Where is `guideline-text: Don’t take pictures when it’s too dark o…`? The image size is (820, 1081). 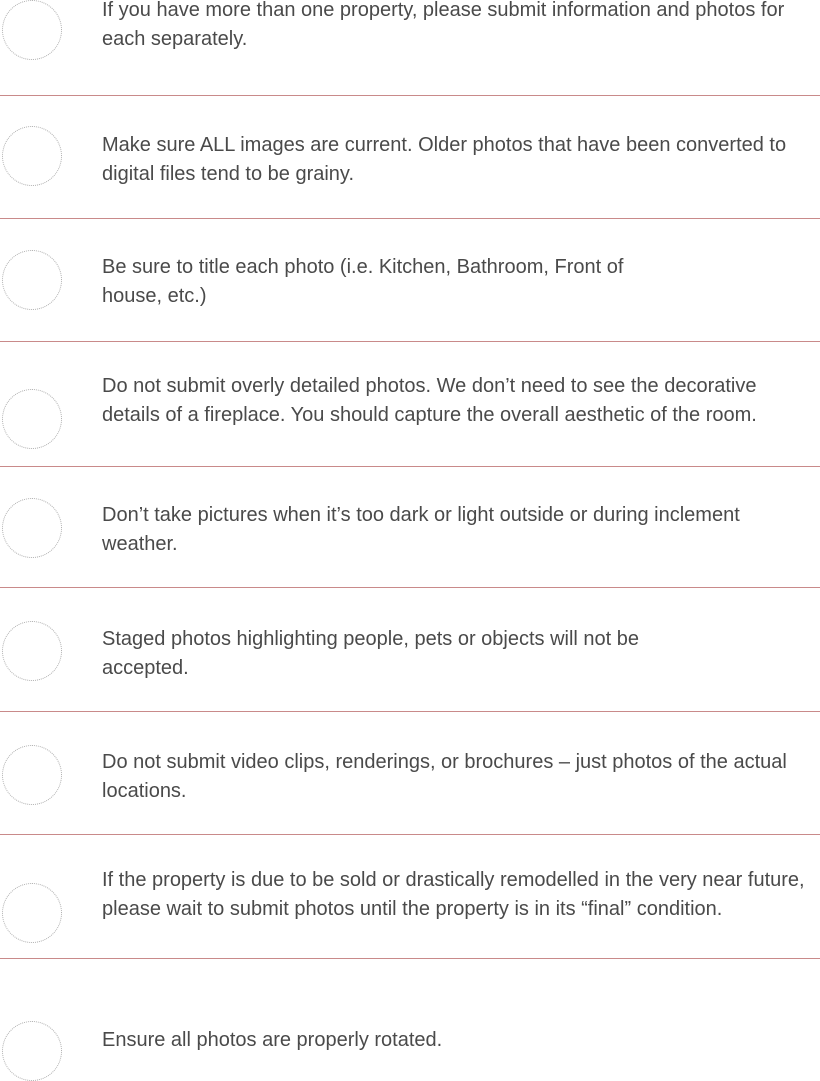 guideline-text: Don’t take pictures when it’s too dark o… is located at coordinates (421, 529).